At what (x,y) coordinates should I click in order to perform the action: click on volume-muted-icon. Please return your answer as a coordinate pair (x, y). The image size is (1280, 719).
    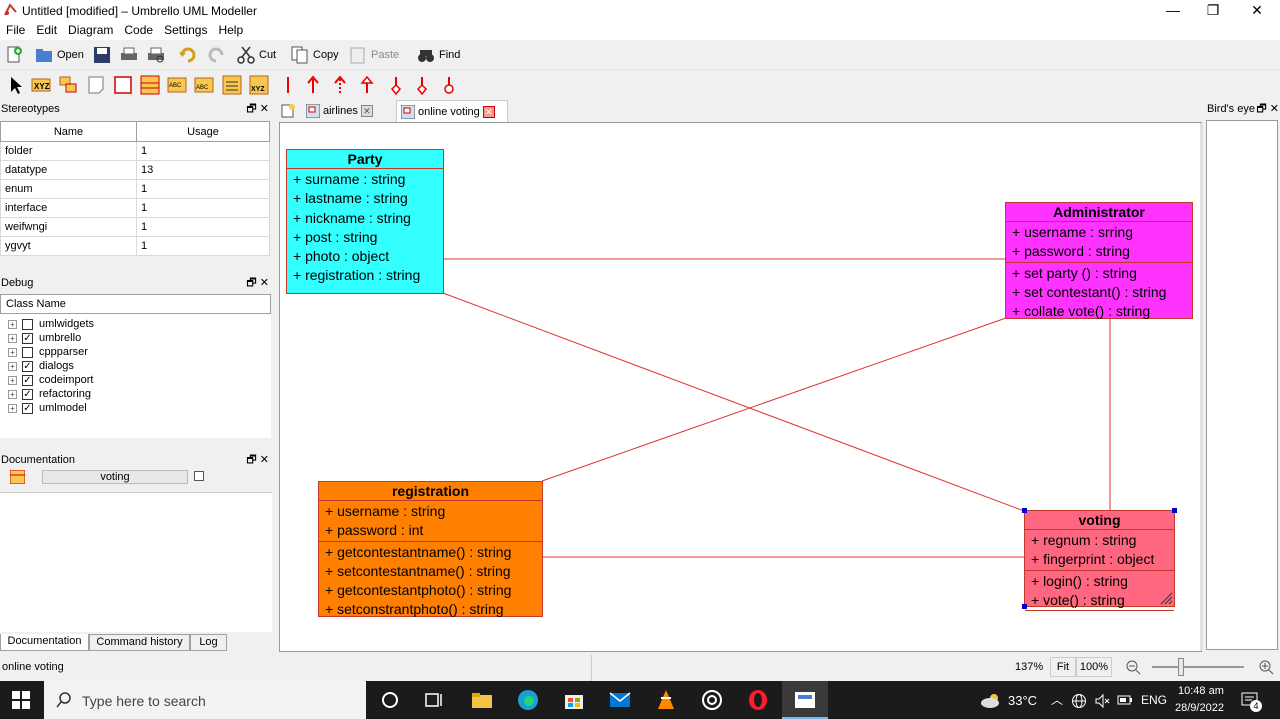
    Looking at the image, I should click on (1102, 701).